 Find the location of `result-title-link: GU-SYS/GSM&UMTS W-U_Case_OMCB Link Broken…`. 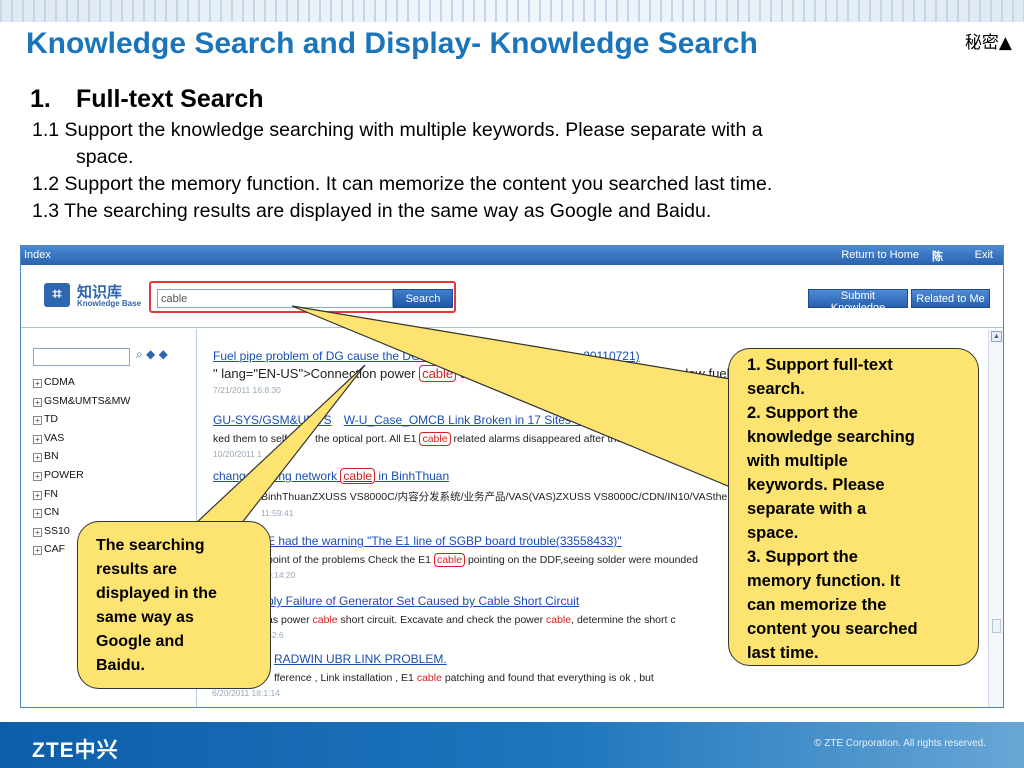

result-title-link: GU-SYS/GSM&UMTS W-U_Case_OMCB Link Broken… is located at coordinates (417, 420).